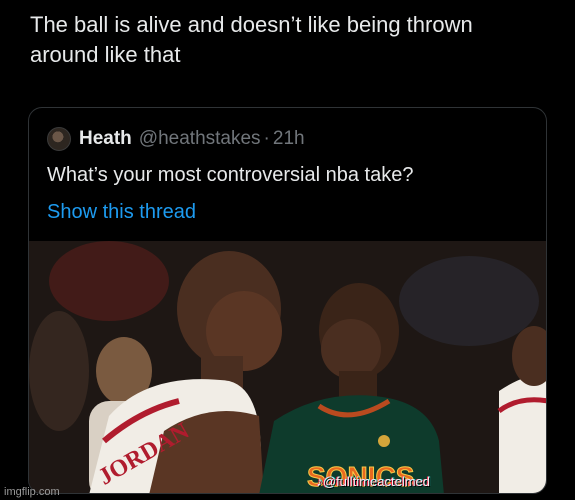  Describe the element at coordinates (376, 481) in the screenshot. I see `watermark-text: @fulltimeactelmed` at that location.